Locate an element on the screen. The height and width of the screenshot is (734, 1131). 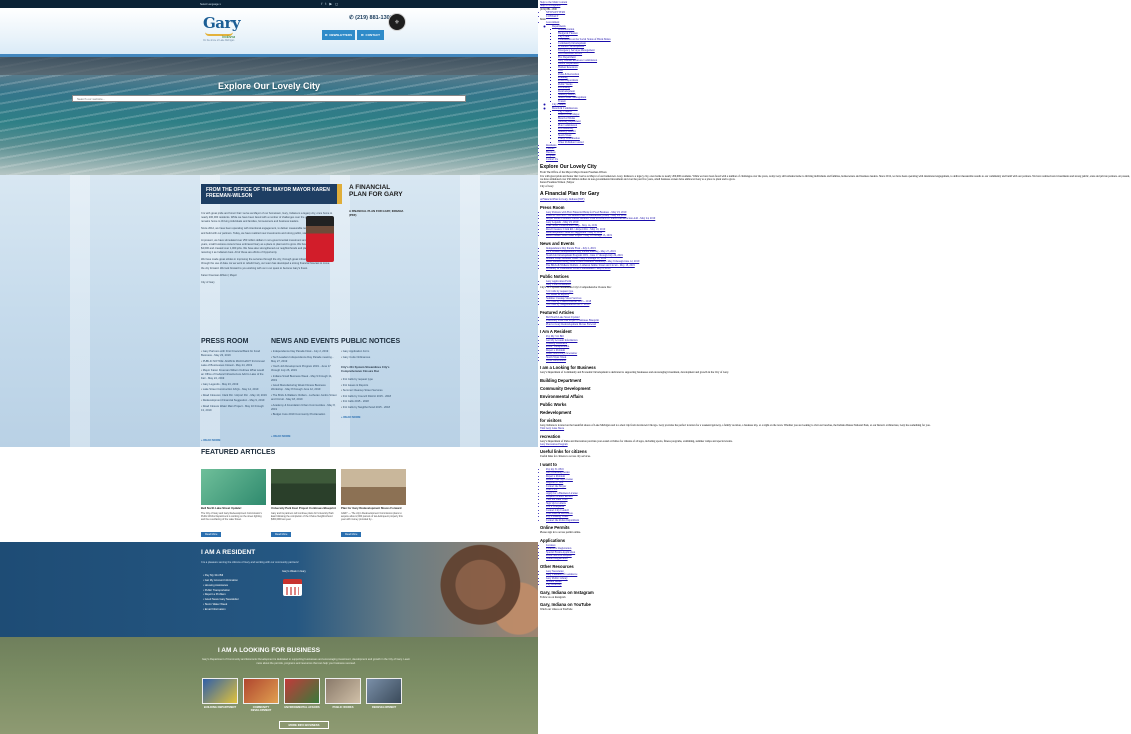
list-item: Get My Account Information is located at coordinates (221, 581).